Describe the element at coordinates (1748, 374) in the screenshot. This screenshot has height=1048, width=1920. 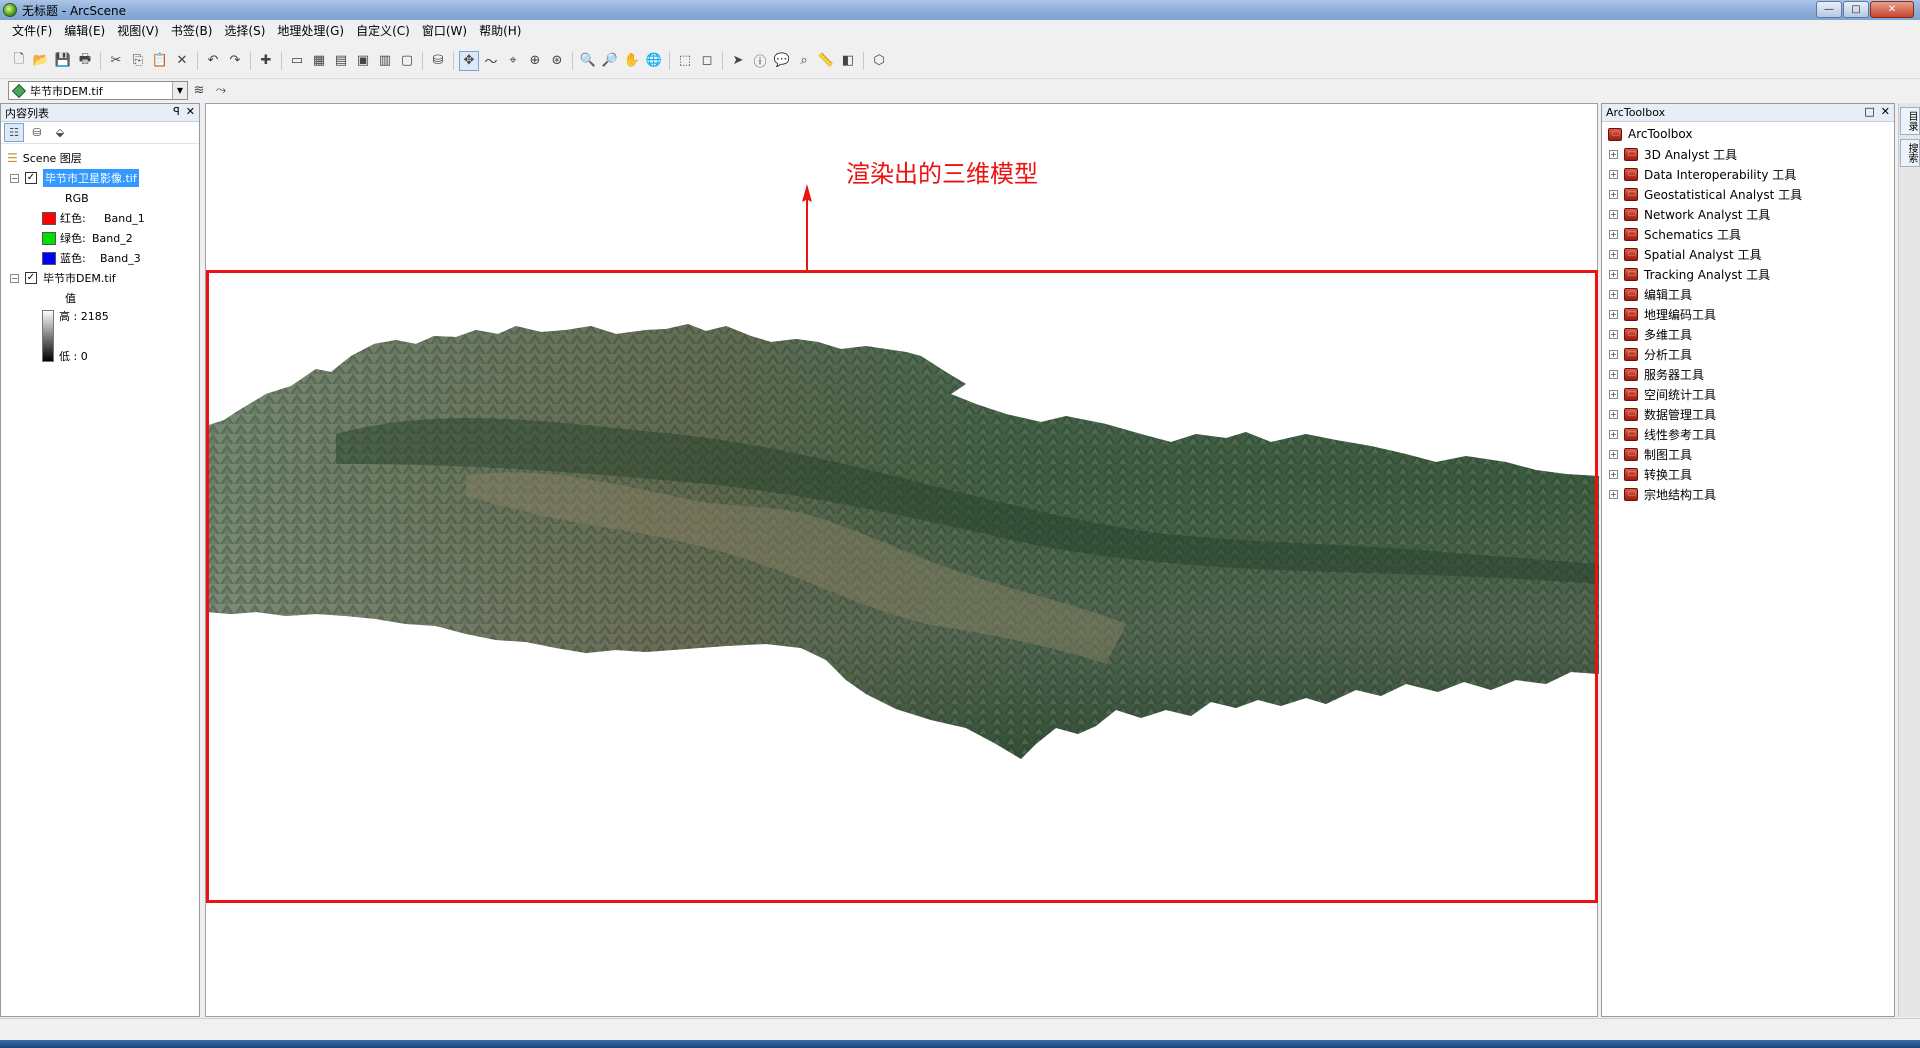
I see `toolbox-item: + 服务器工具` at that location.